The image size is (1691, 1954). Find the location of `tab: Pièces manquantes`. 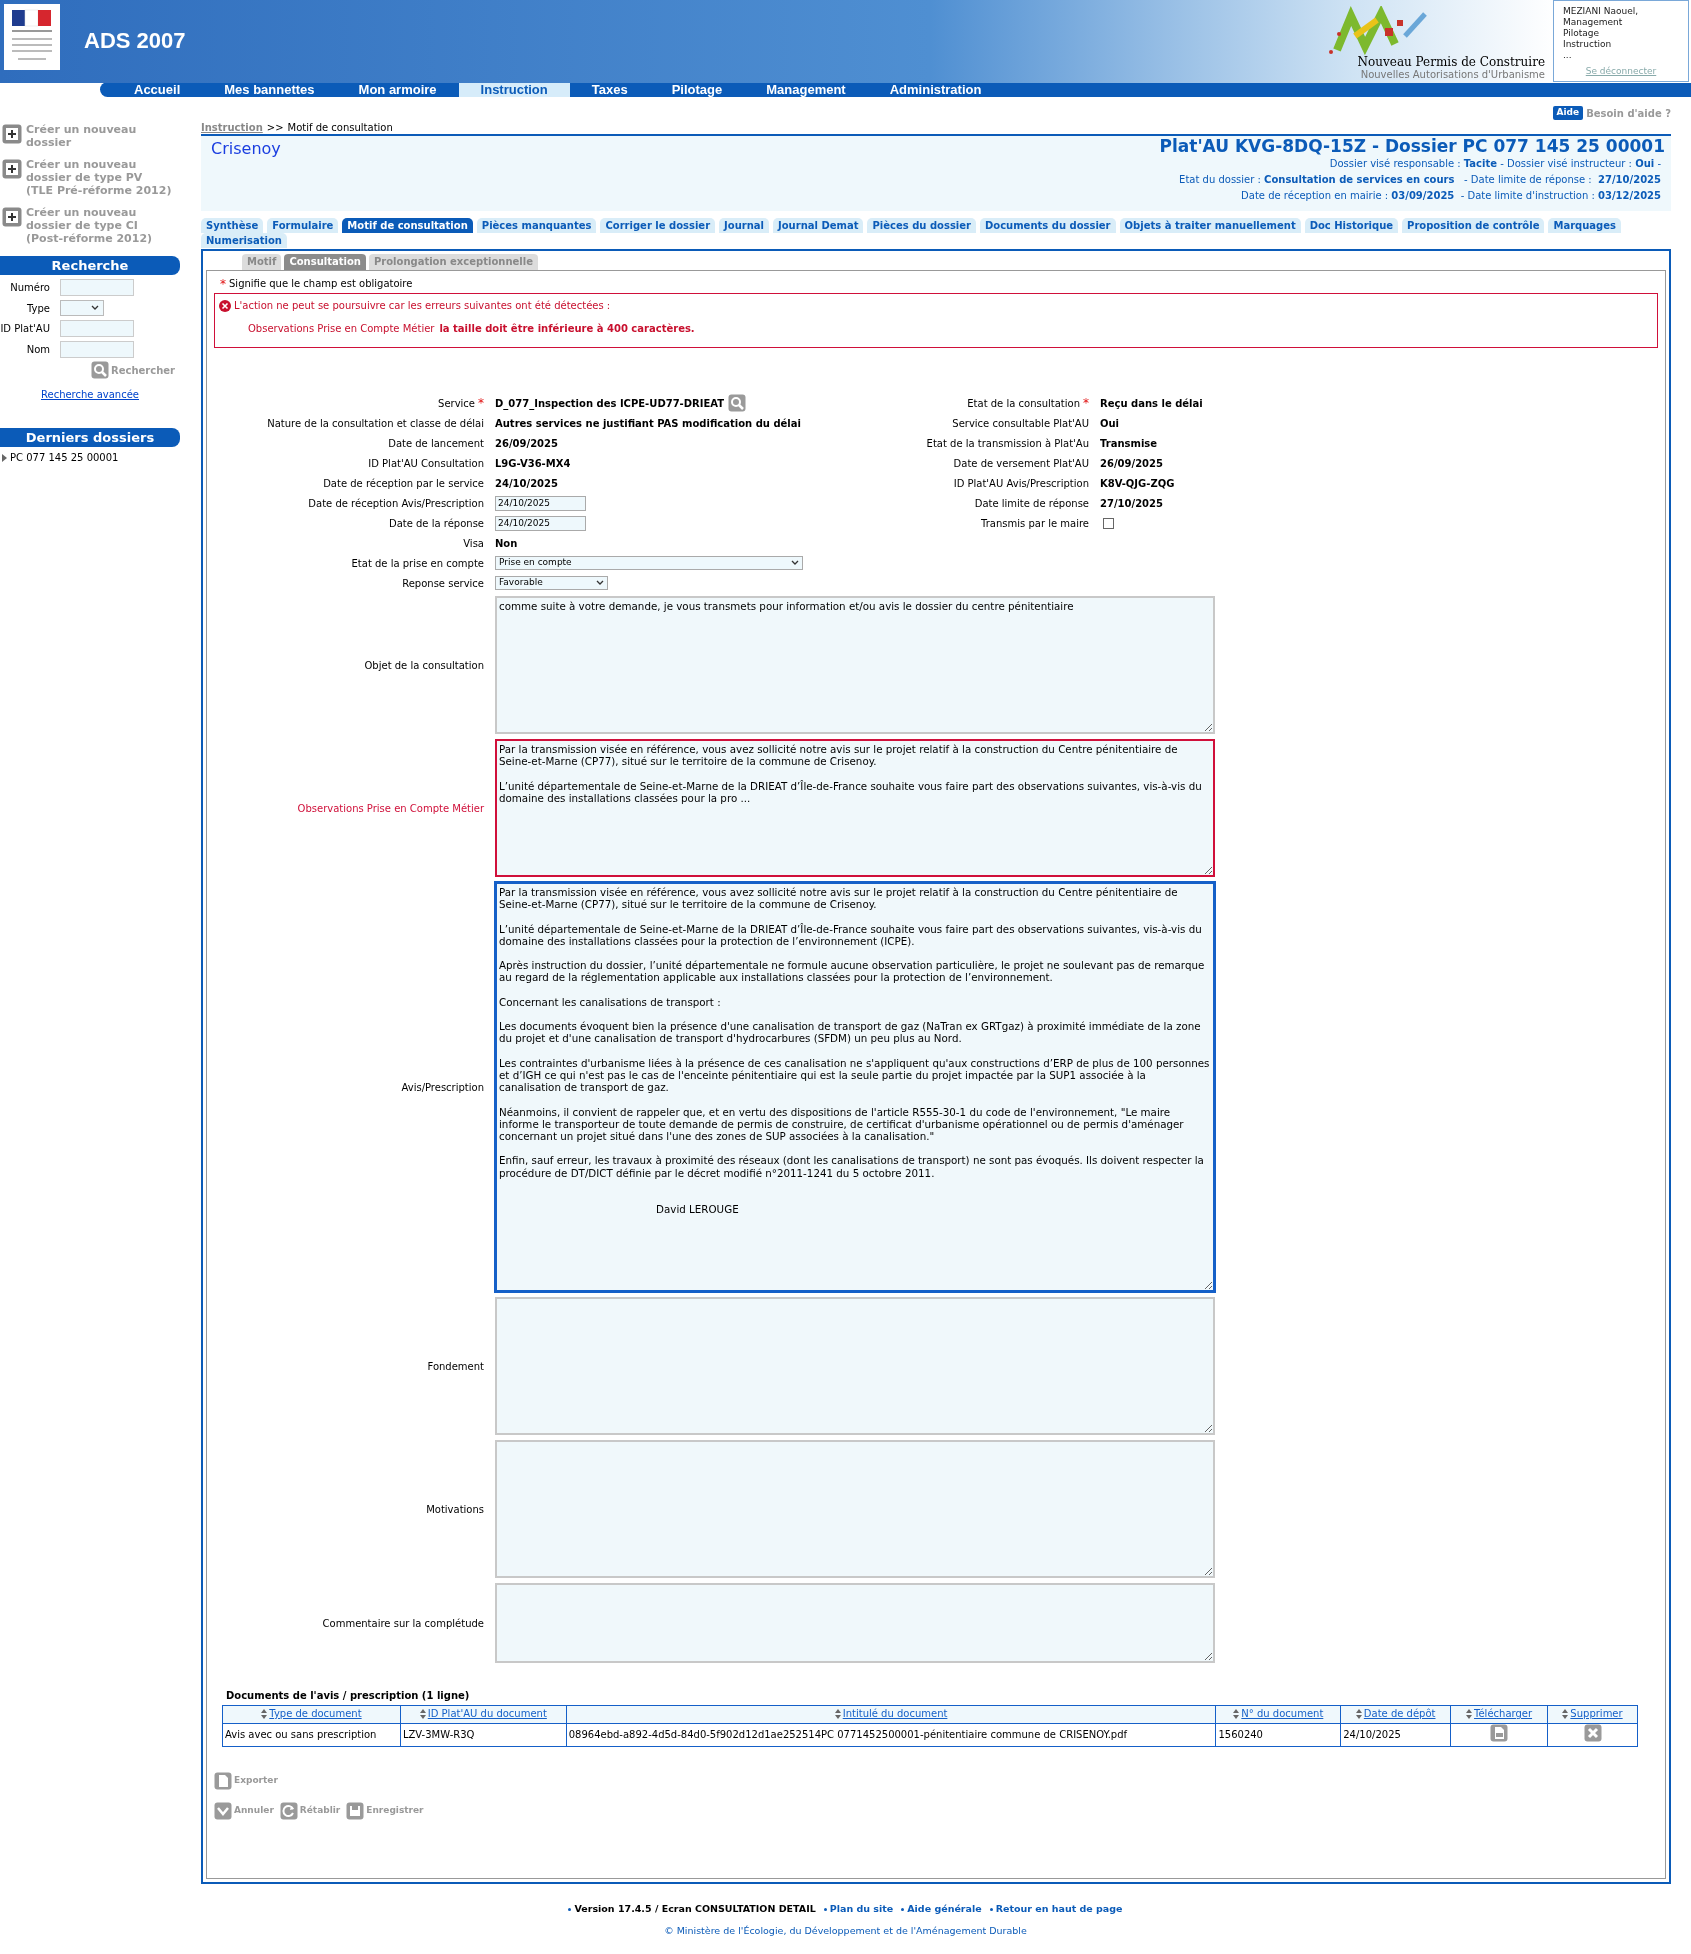

tab: Pièces manquantes is located at coordinates (536, 225).